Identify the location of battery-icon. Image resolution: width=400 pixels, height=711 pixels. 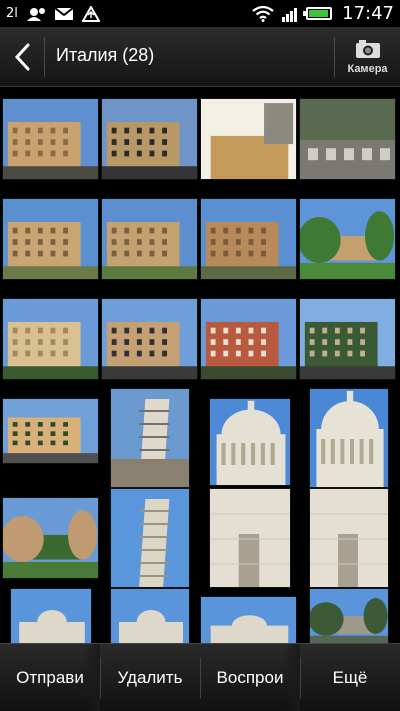
(318, 13).